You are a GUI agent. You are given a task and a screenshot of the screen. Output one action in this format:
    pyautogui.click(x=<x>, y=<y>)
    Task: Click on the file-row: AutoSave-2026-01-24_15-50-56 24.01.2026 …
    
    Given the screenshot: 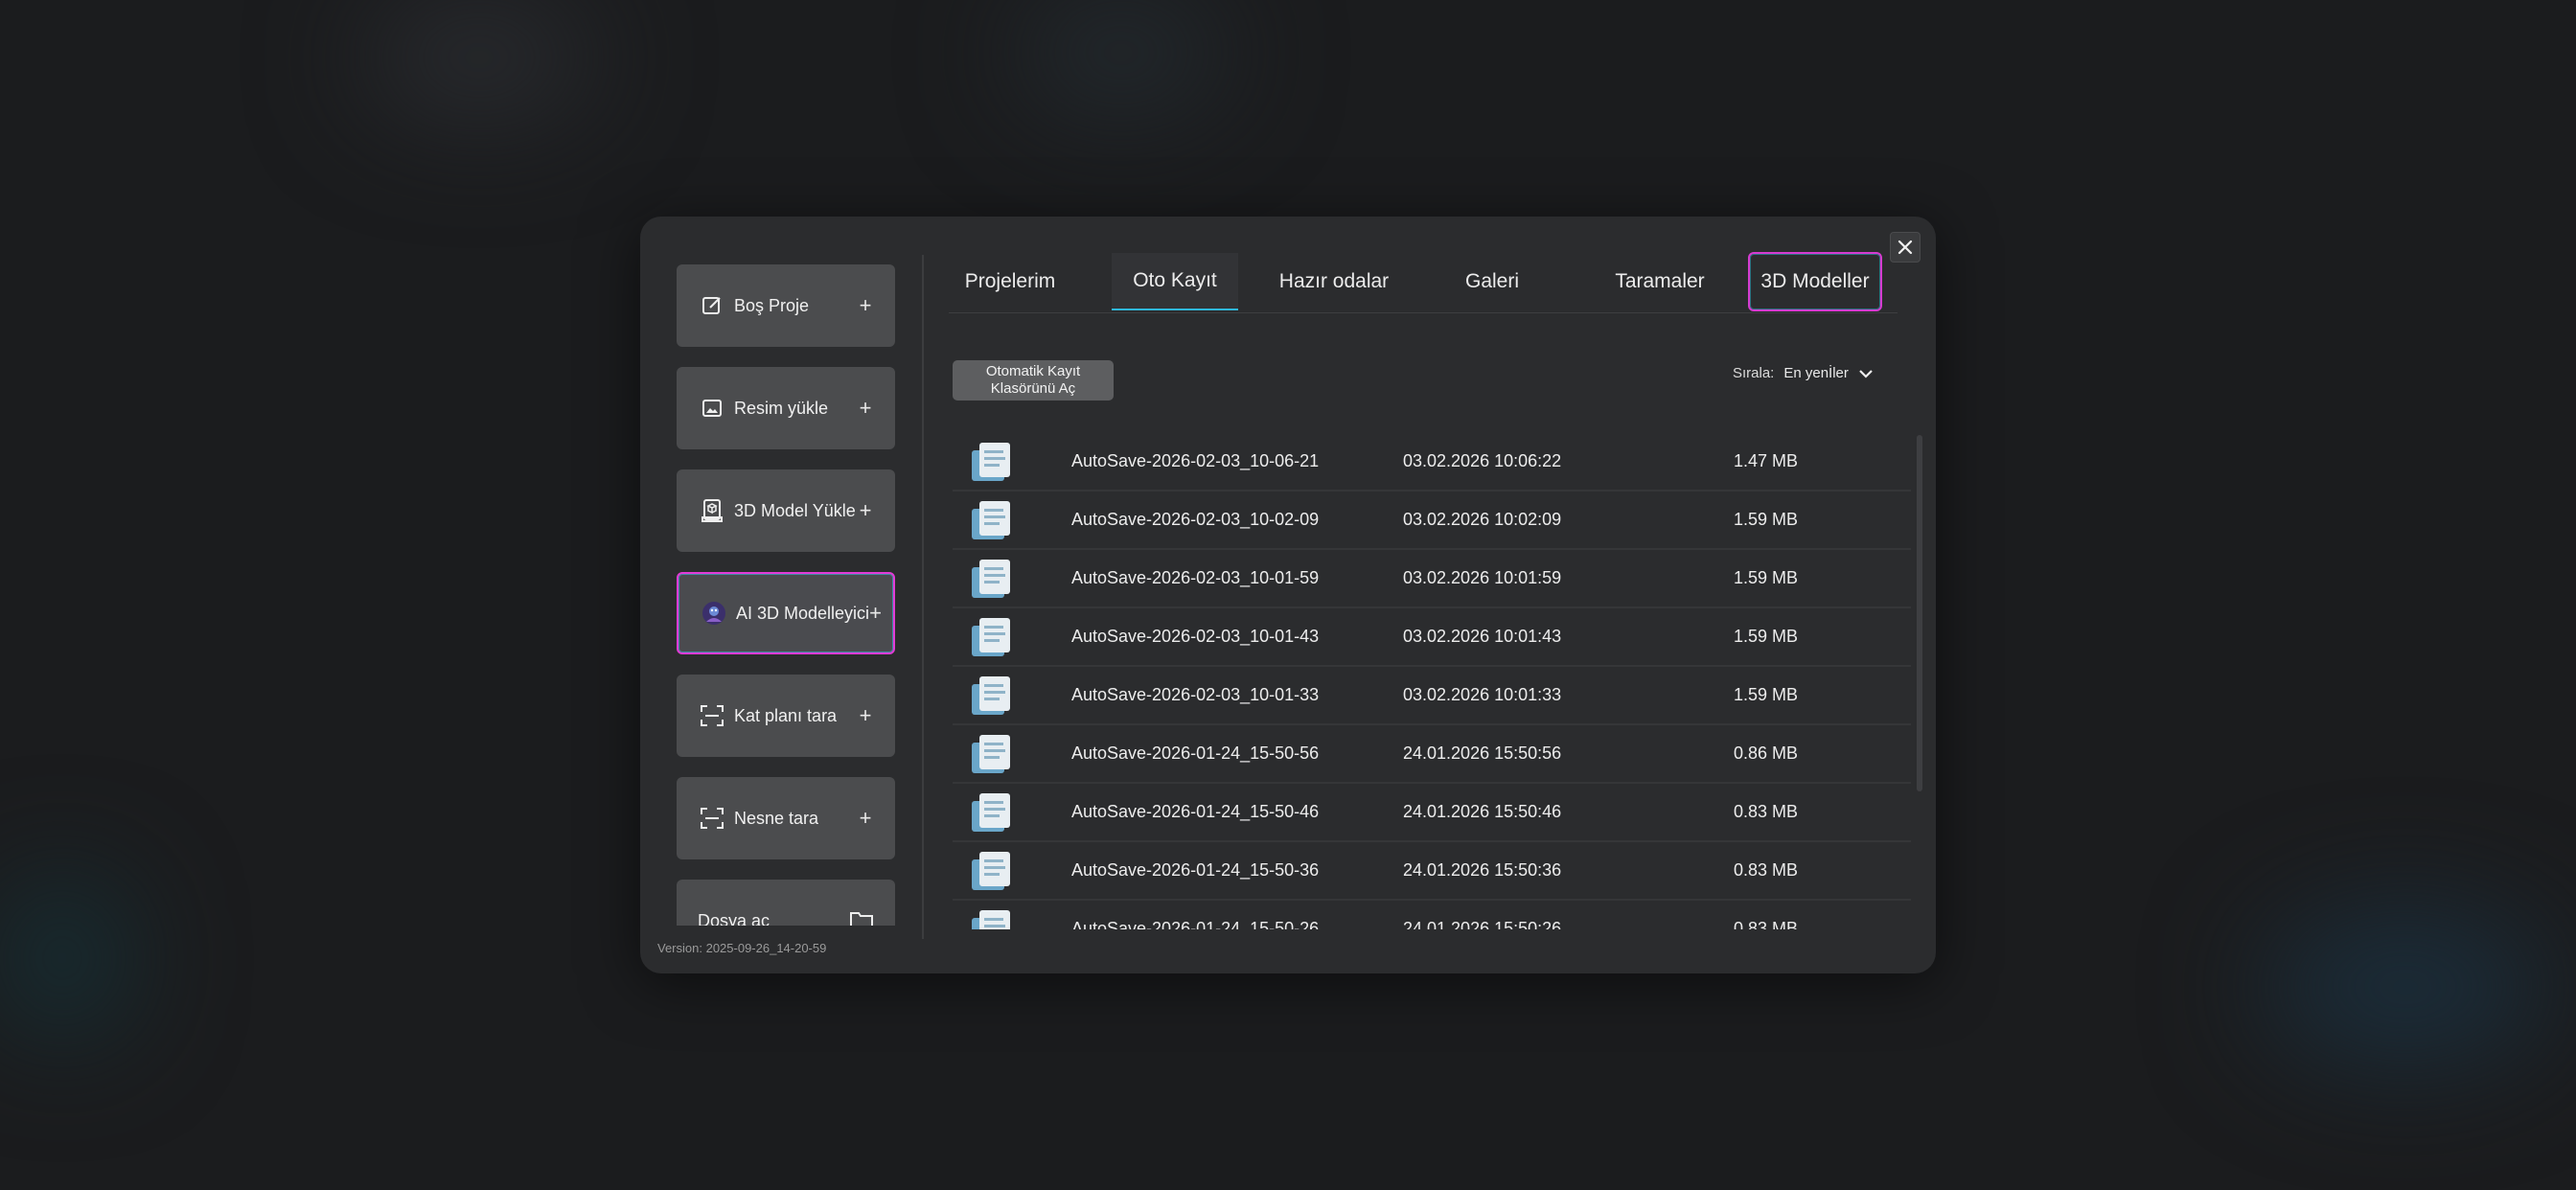 What is the action you would take?
    pyautogui.click(x=1432, y=755)
    